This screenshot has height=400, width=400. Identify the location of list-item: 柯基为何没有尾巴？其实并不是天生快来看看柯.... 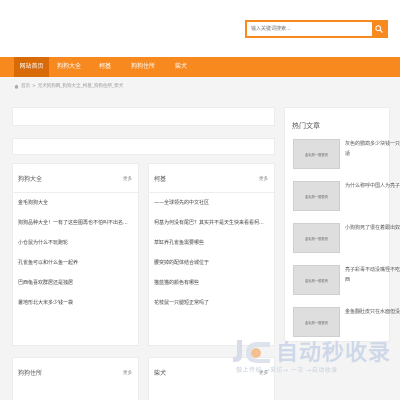
(212, 227).